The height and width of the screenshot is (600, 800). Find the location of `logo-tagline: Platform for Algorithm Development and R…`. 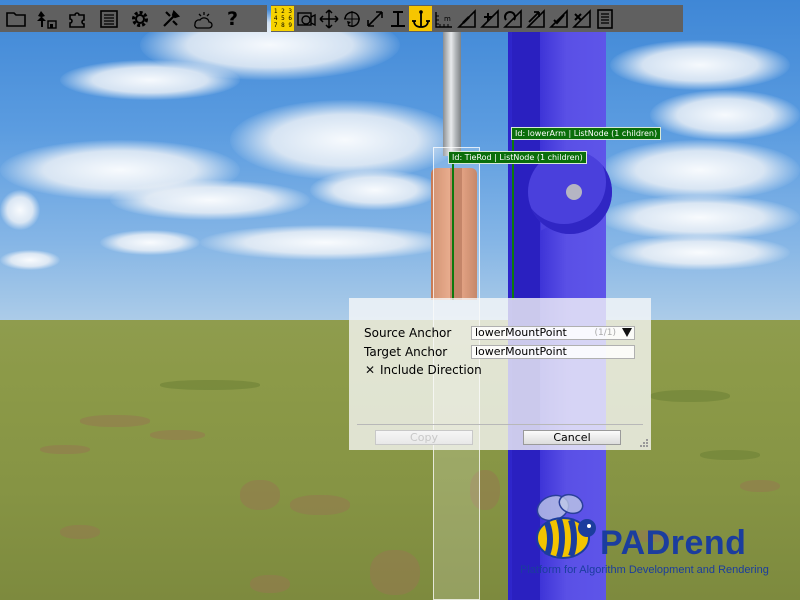

logo-tagline: Platform for Algorithm Development and R… is located at coordinates (644, 570).